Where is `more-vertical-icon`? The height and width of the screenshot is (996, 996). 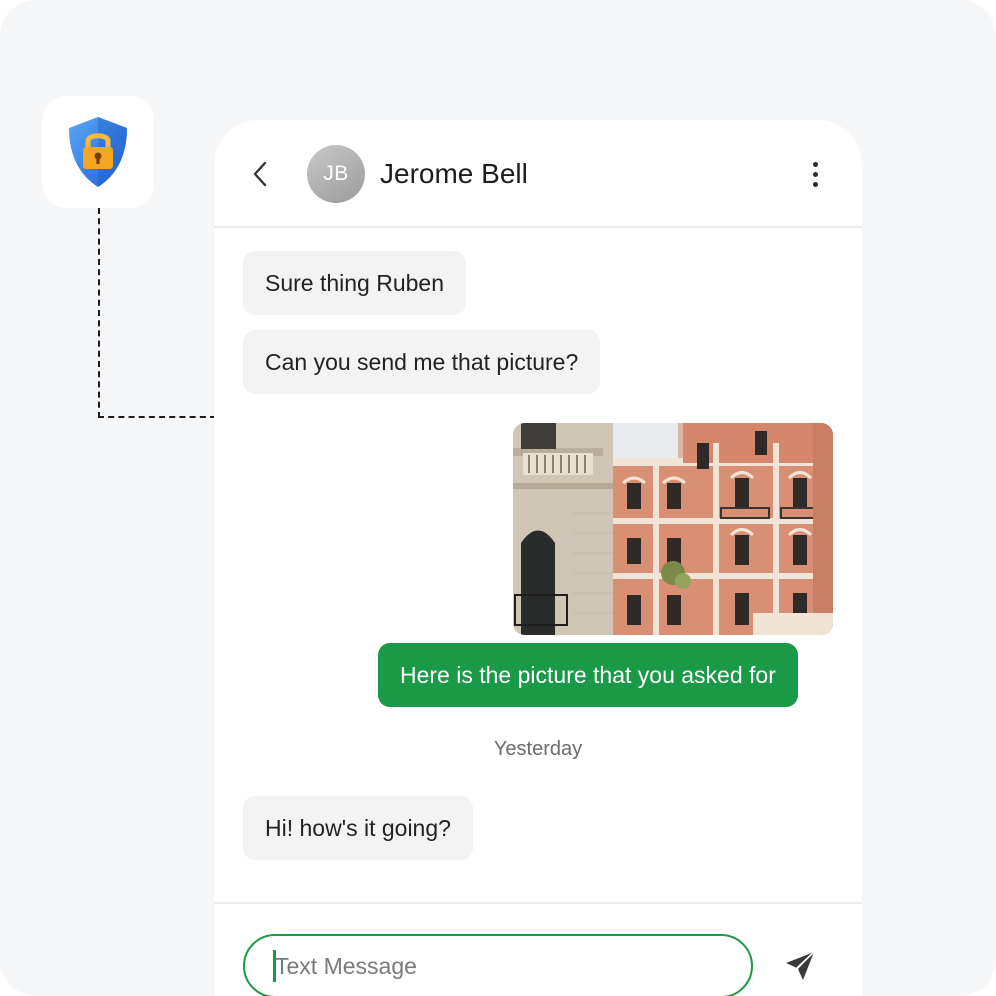
more-vertical-icon is located at coordinates (815, 164).